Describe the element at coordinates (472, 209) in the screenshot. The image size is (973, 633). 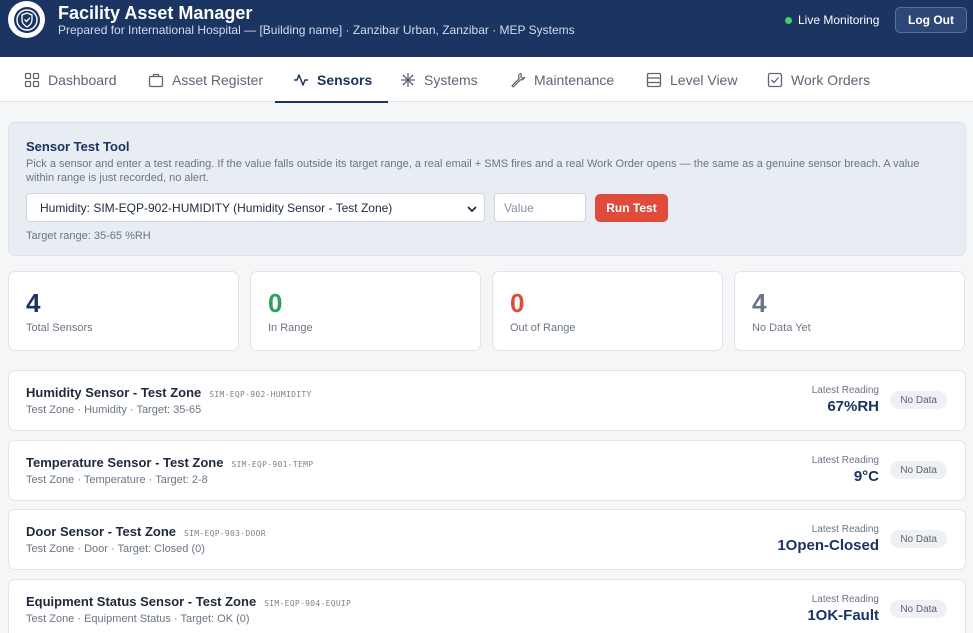
I see `chevron-down-icon` at that location.